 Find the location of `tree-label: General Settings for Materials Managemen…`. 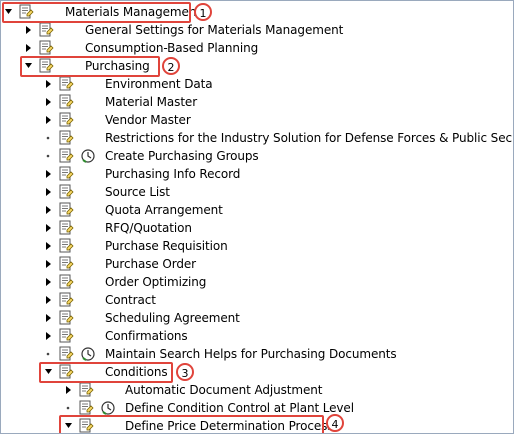

tree-label: General Settings for Materials Managemen… is located at coordinates (214, 30).